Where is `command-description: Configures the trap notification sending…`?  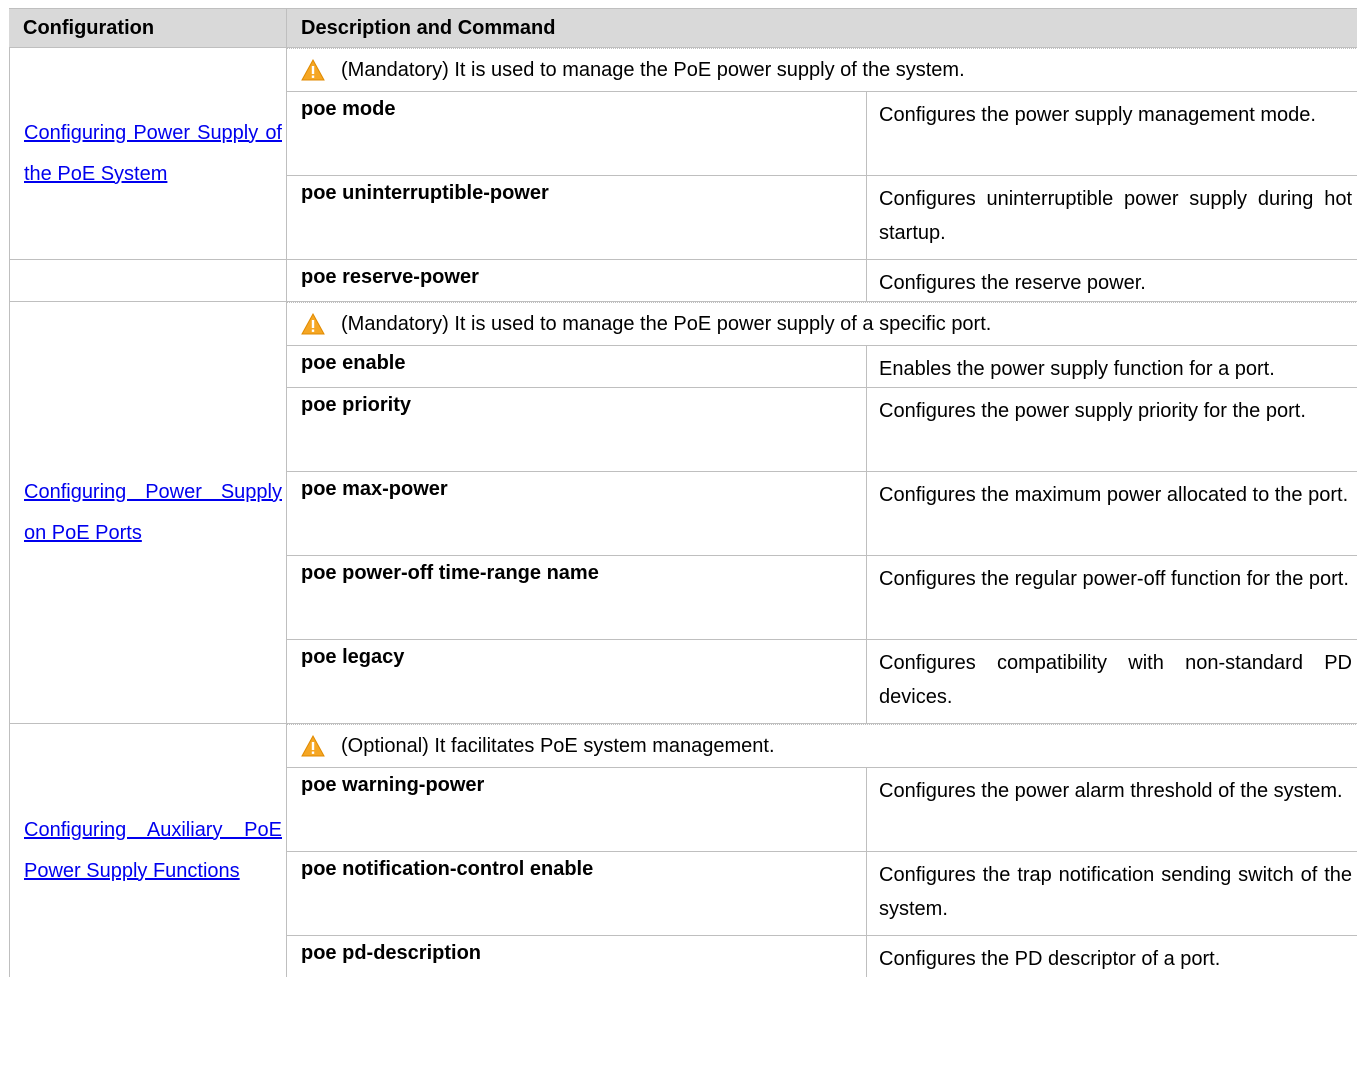
command-description: Configures the trap notification sending… is located at coordinates (1115, 892).